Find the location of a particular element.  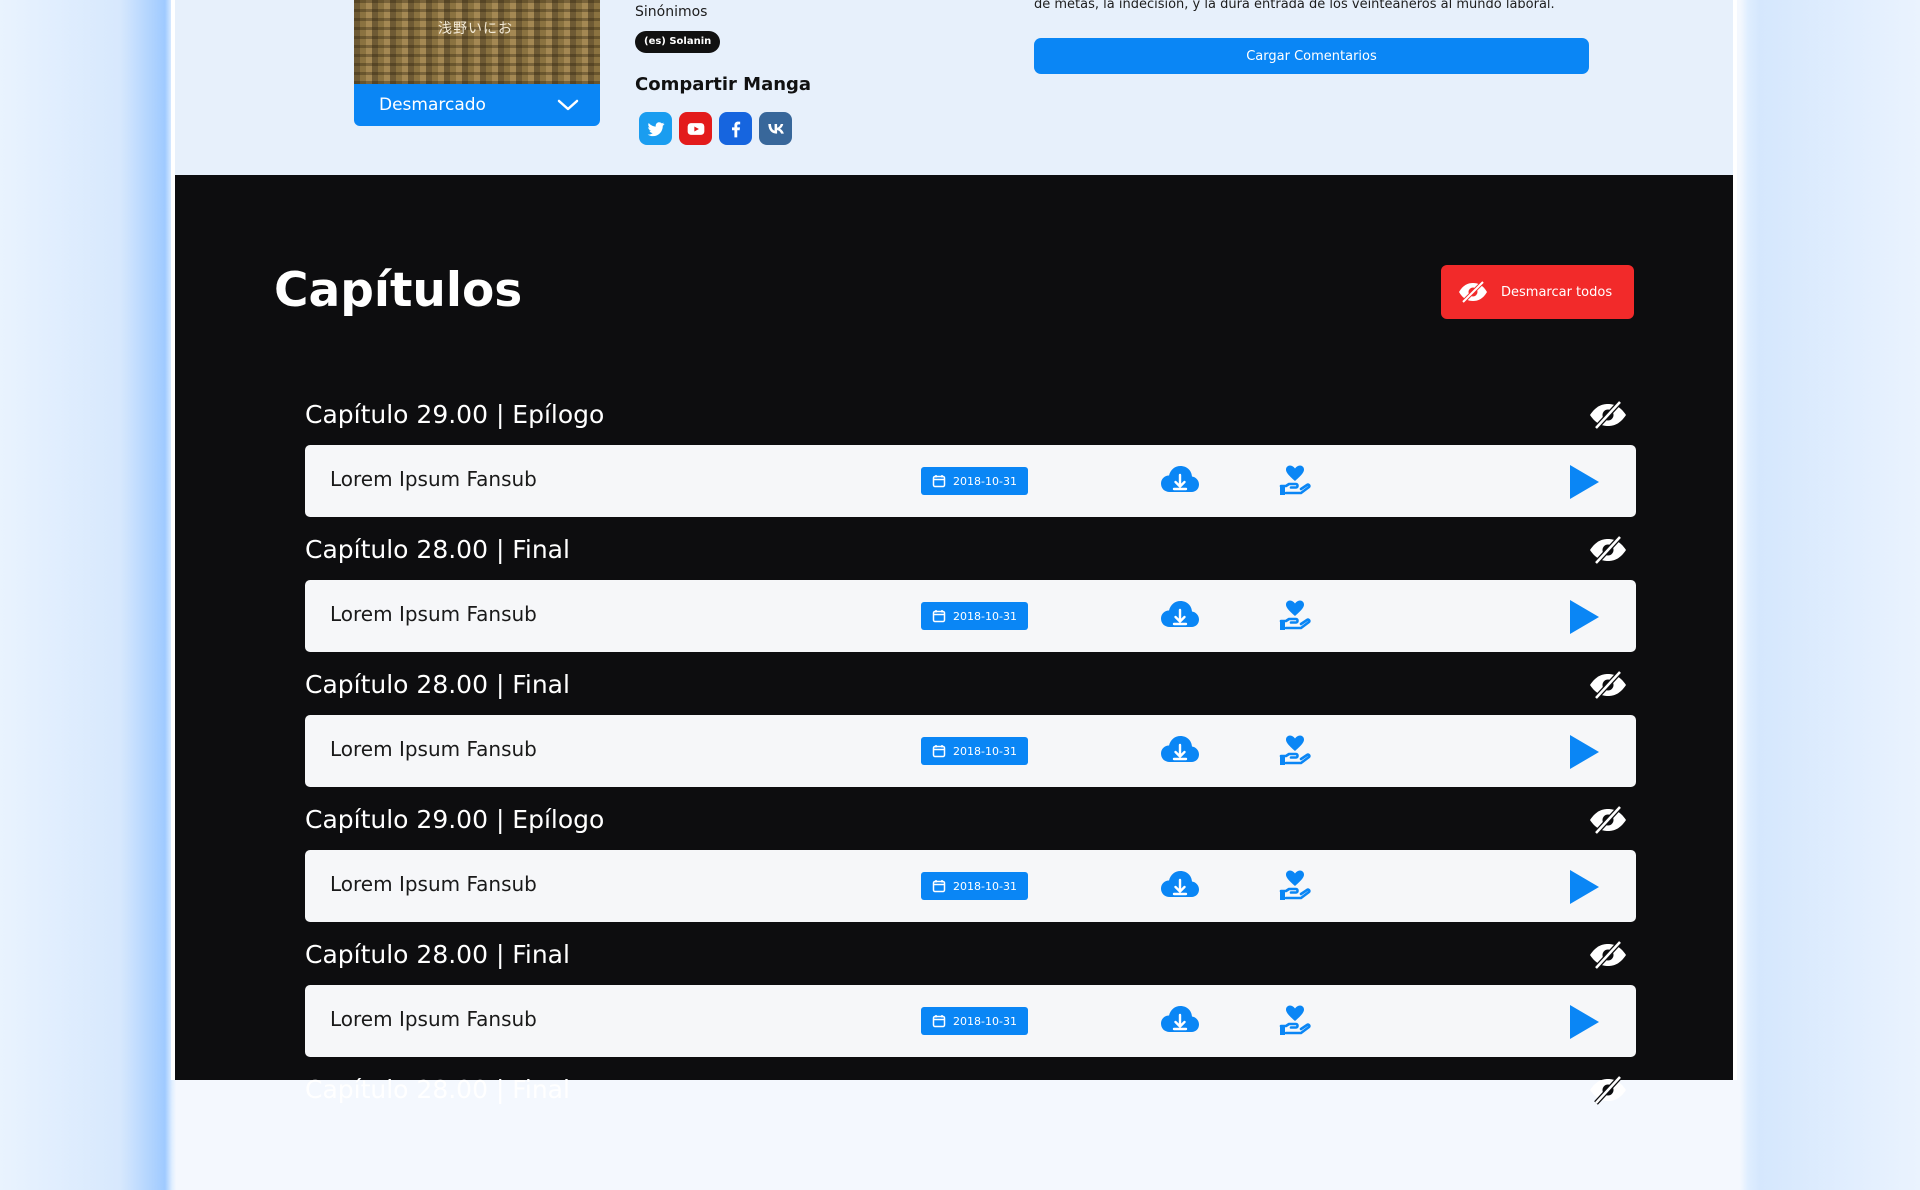

load-comments-button: Cargar Comentarios is located at coordinates (1311, 56).